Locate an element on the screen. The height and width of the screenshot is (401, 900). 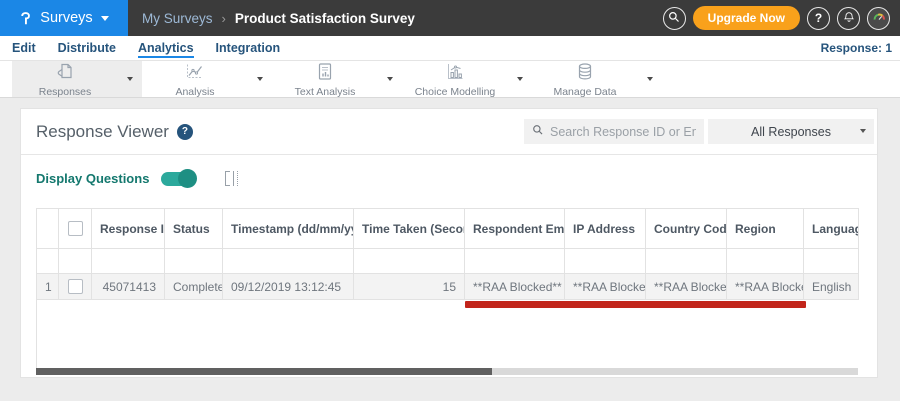
responses-filter-value: All Responses is located at coordinates (791, 131).